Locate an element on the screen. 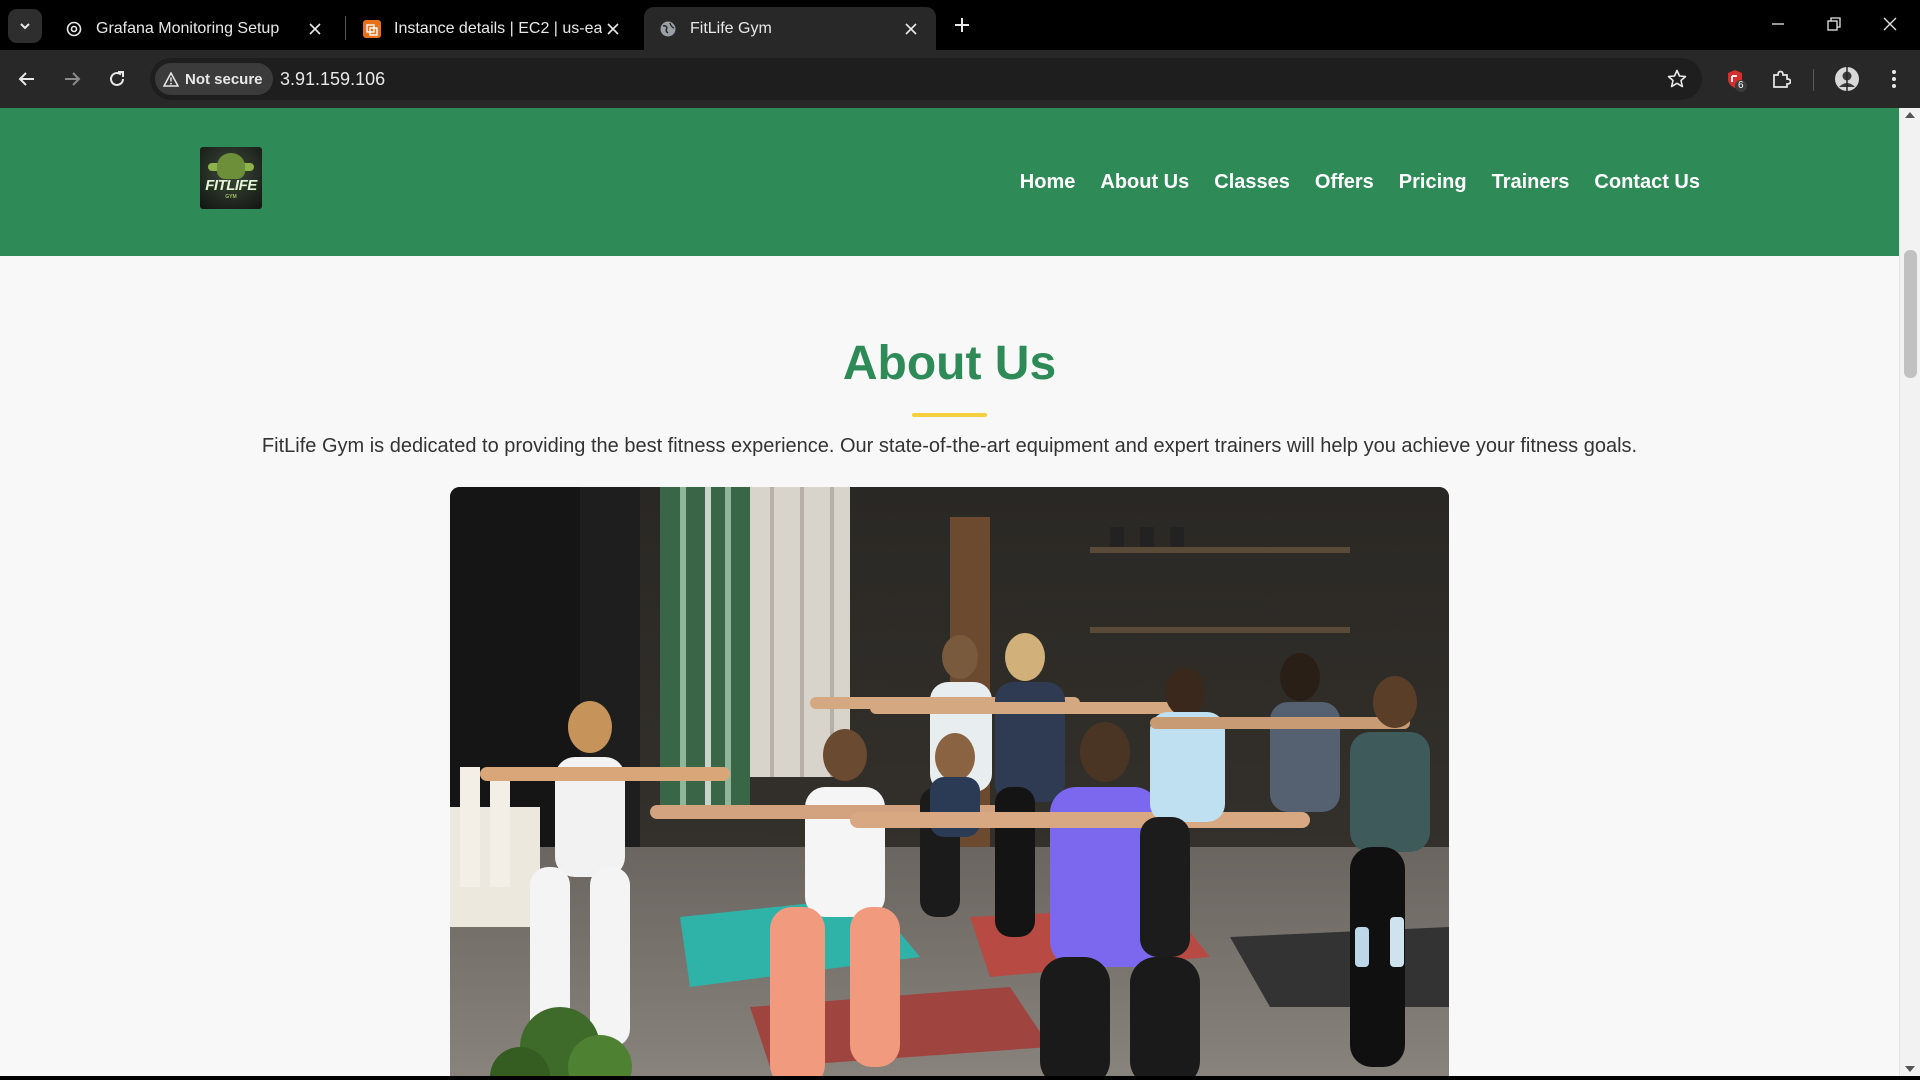 The image size is (1920, 1080). star-icon is located at coordinates (1677, 78).